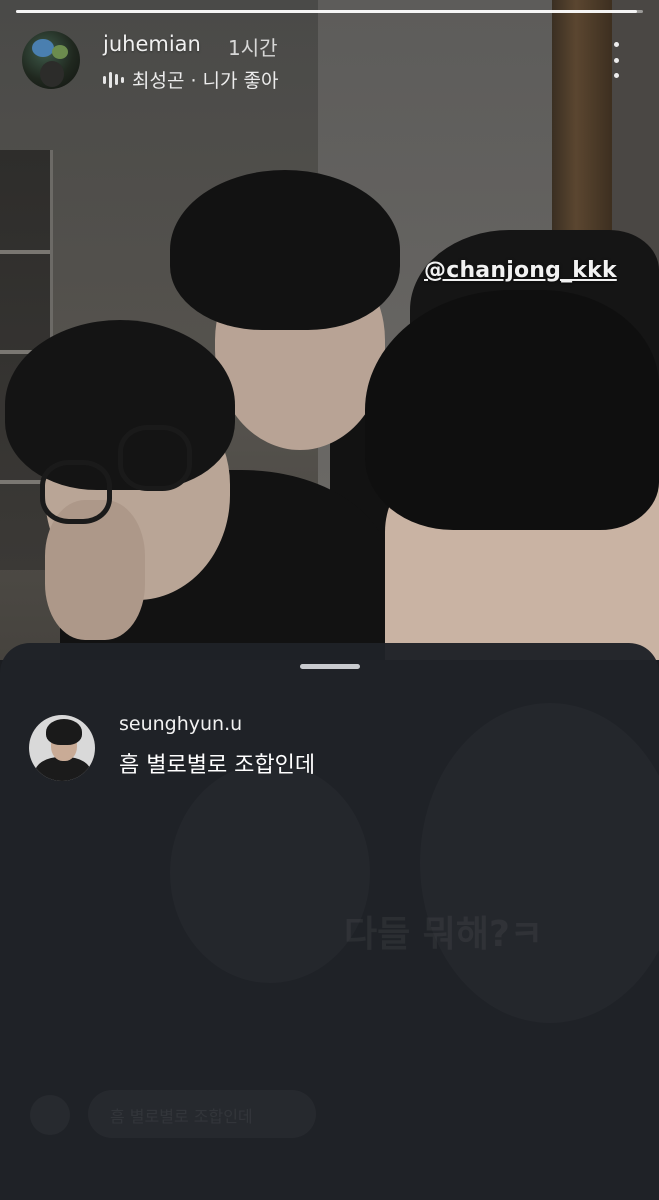 This screenshot has height=1200, width=659. Describe the element at coordinates (582, 130) in the screenshot. I see `door-frame` at that location.